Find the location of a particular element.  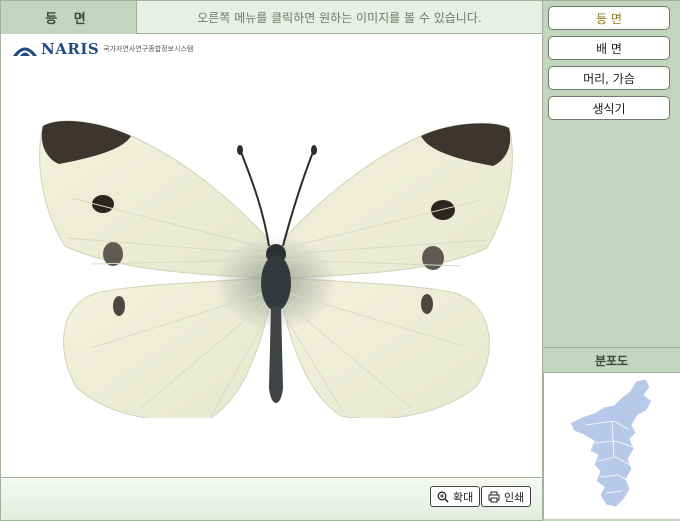

printer-icon is located at coordinates (494, 496).